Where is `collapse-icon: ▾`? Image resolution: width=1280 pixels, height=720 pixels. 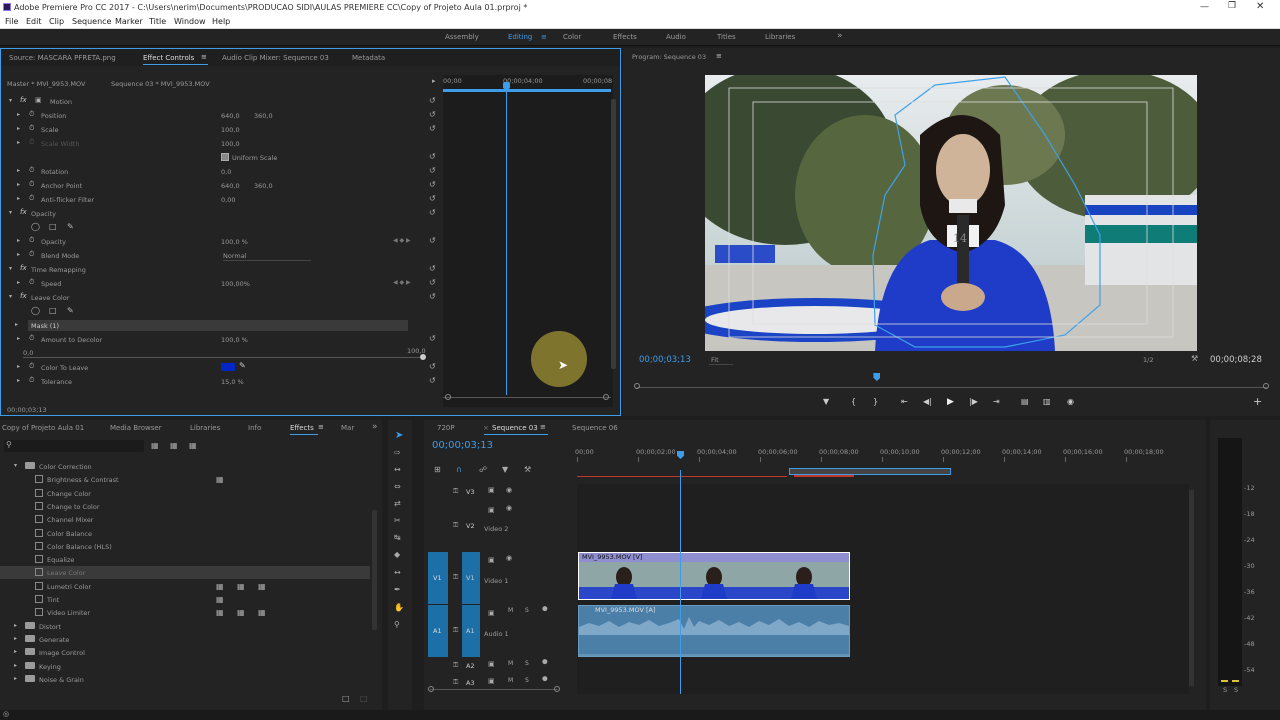 collapse-icon: ▾ is located at coordinates (15, 465).